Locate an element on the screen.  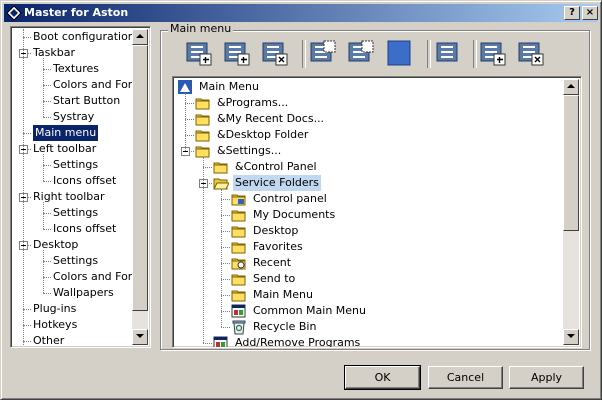
remove-page-button is located at coordinates (531, 53).